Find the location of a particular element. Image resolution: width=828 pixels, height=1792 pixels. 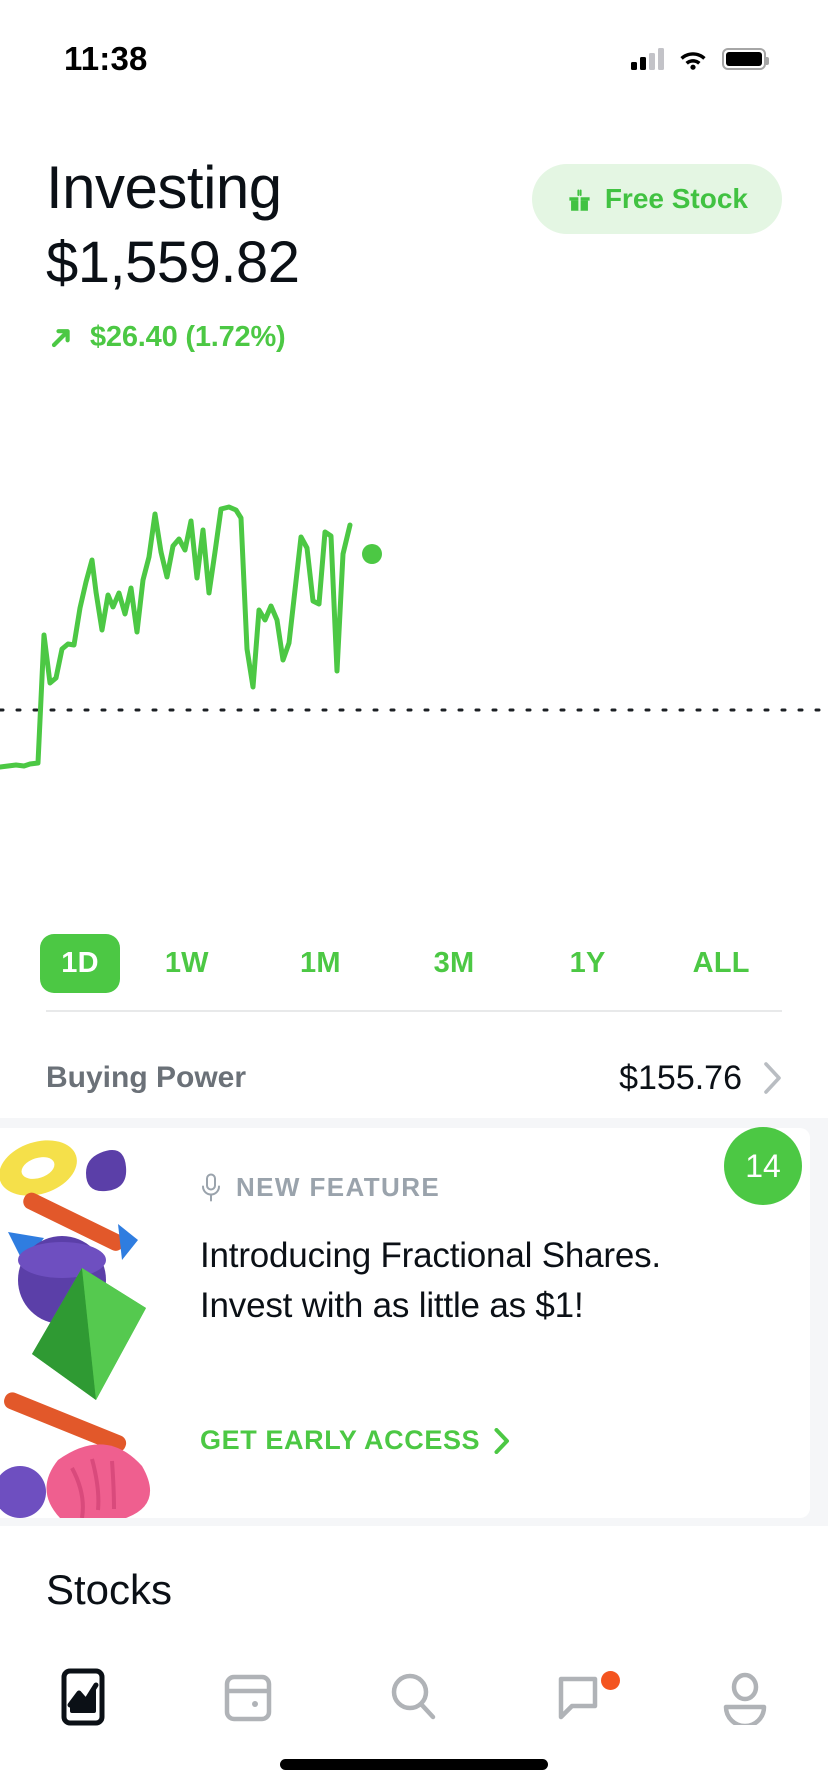

wifi-icon is located at coordinates (693, 61).